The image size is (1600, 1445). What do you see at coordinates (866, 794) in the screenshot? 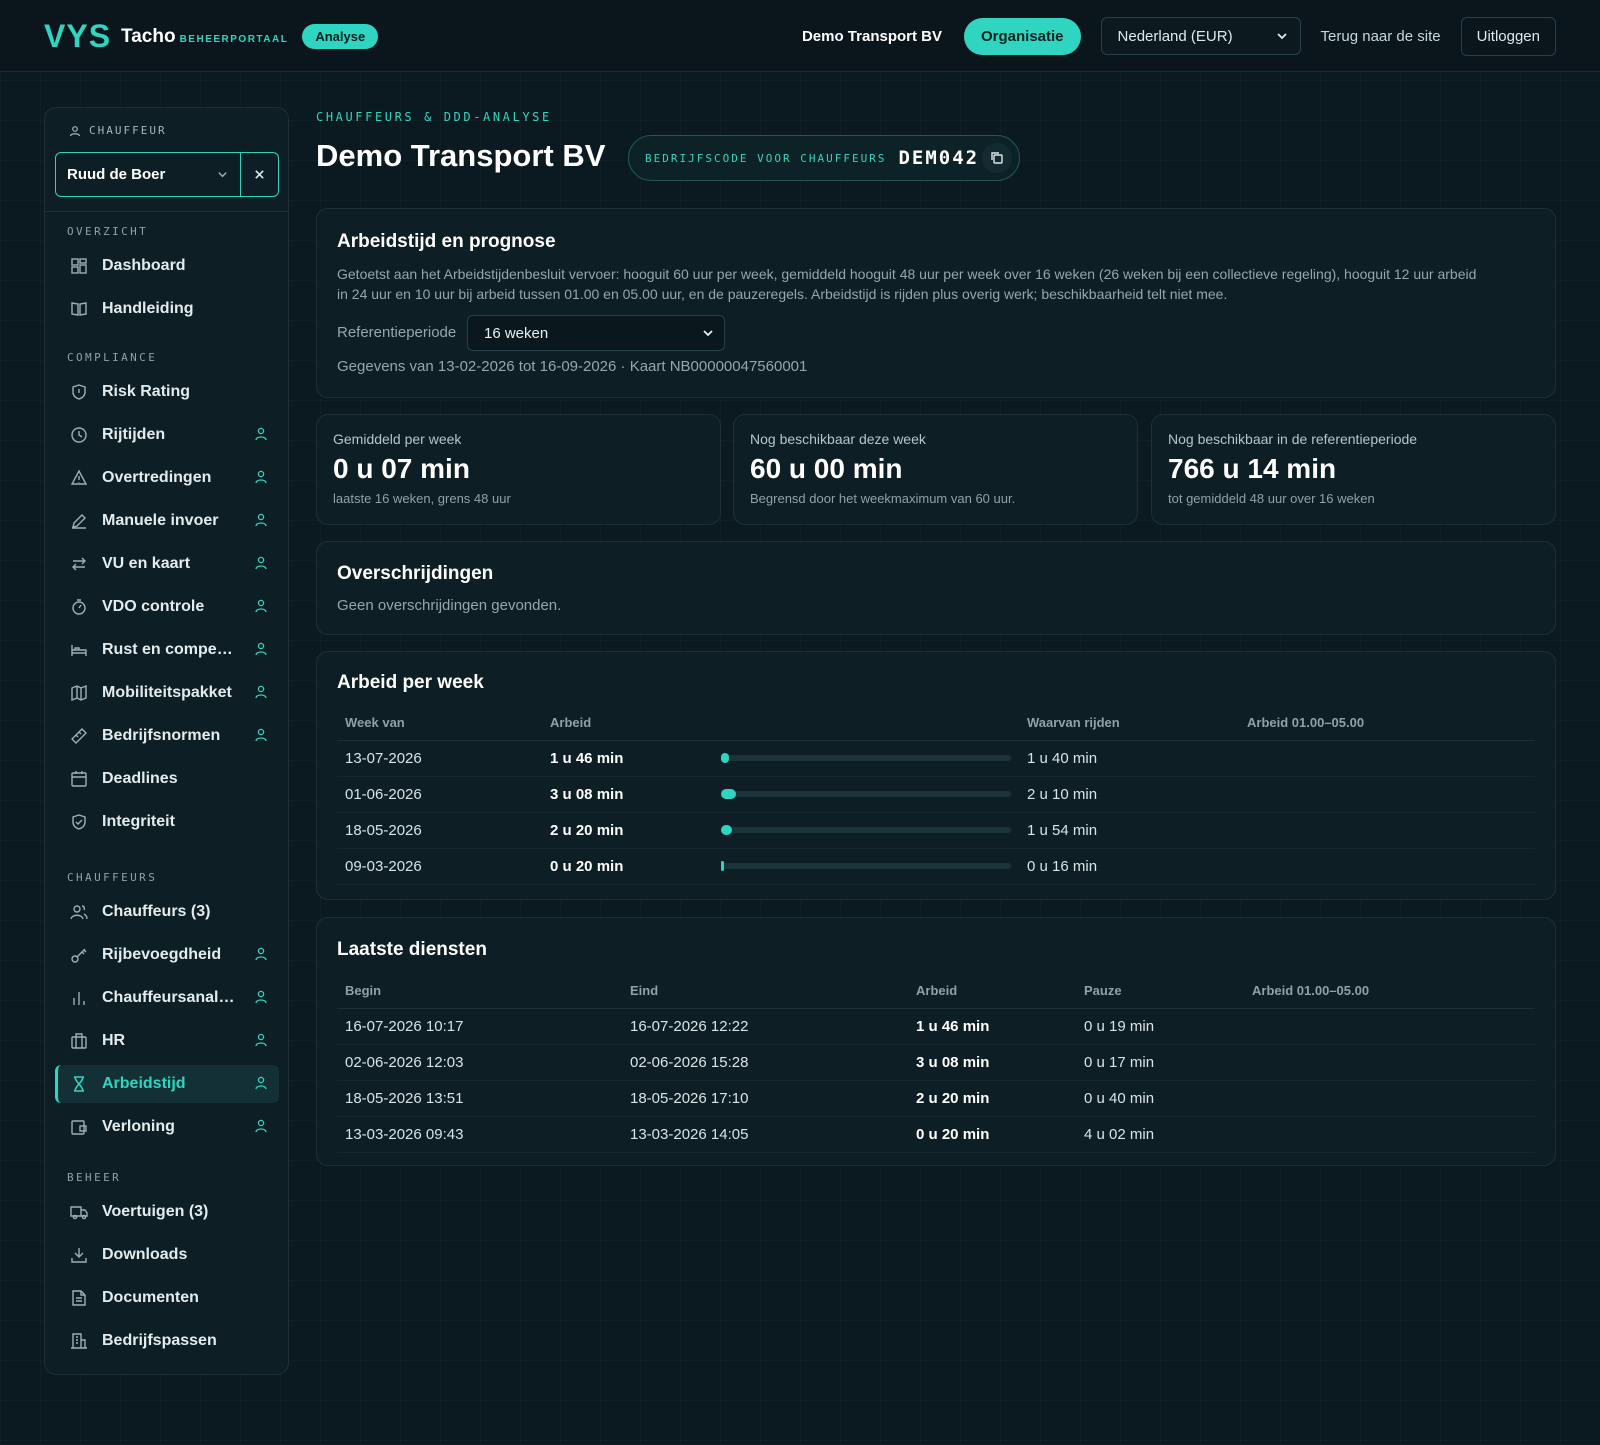
I see `work-bar-track` at bounding box center [866, 794].